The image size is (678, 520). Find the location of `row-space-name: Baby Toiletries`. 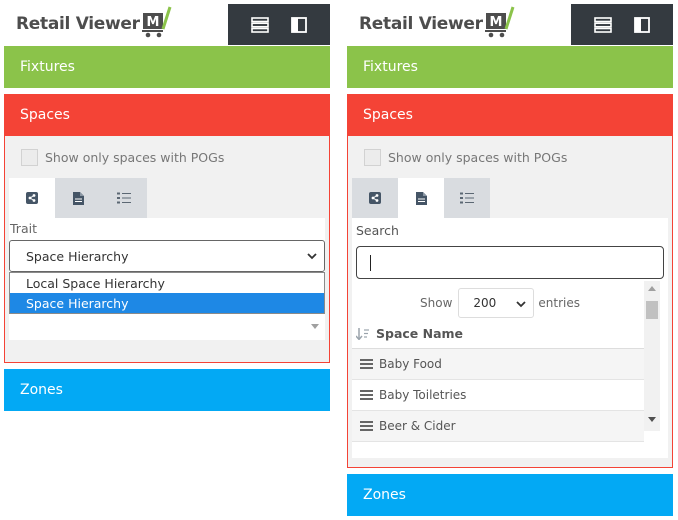

row-space-name: Baby Toiletries is located at coordinates (423, 395).